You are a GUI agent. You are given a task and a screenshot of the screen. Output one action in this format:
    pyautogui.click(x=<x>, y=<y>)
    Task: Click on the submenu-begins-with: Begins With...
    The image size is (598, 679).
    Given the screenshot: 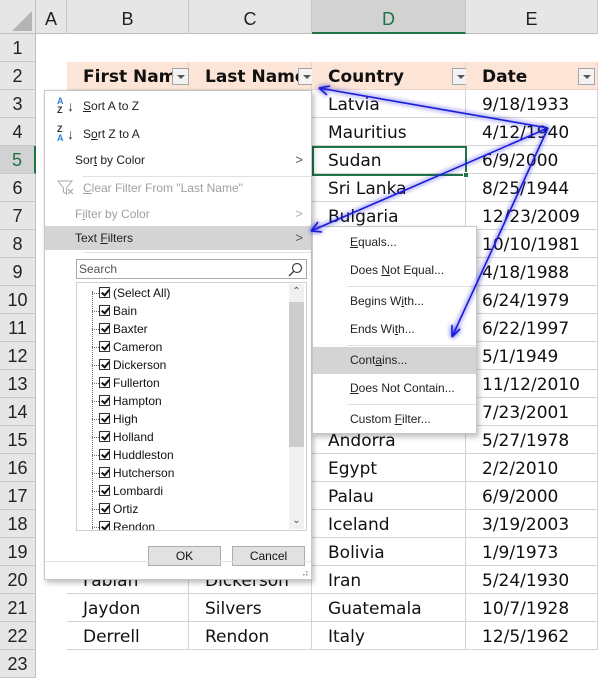 What is the action you would take?
    pyautogui.click(x=394, y=301)
    